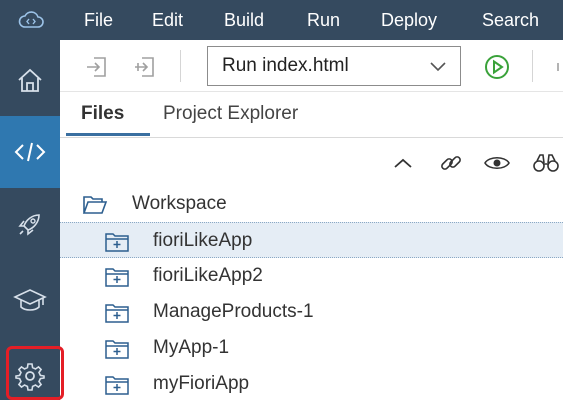  I want to click on link-icon, so click(451, 163).